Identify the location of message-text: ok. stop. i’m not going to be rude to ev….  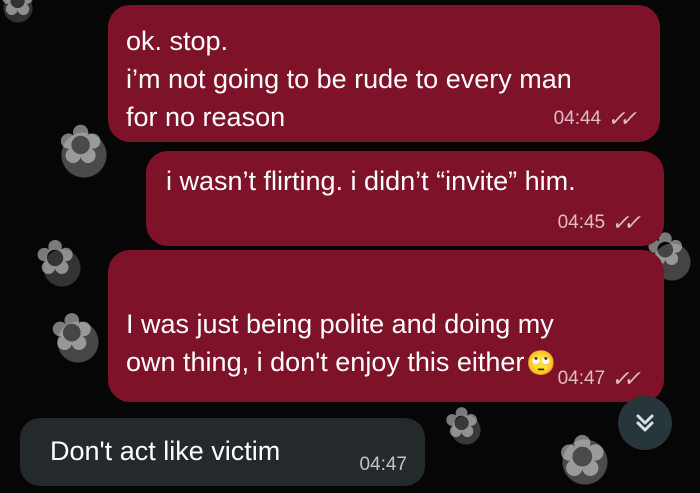
(349, 79).